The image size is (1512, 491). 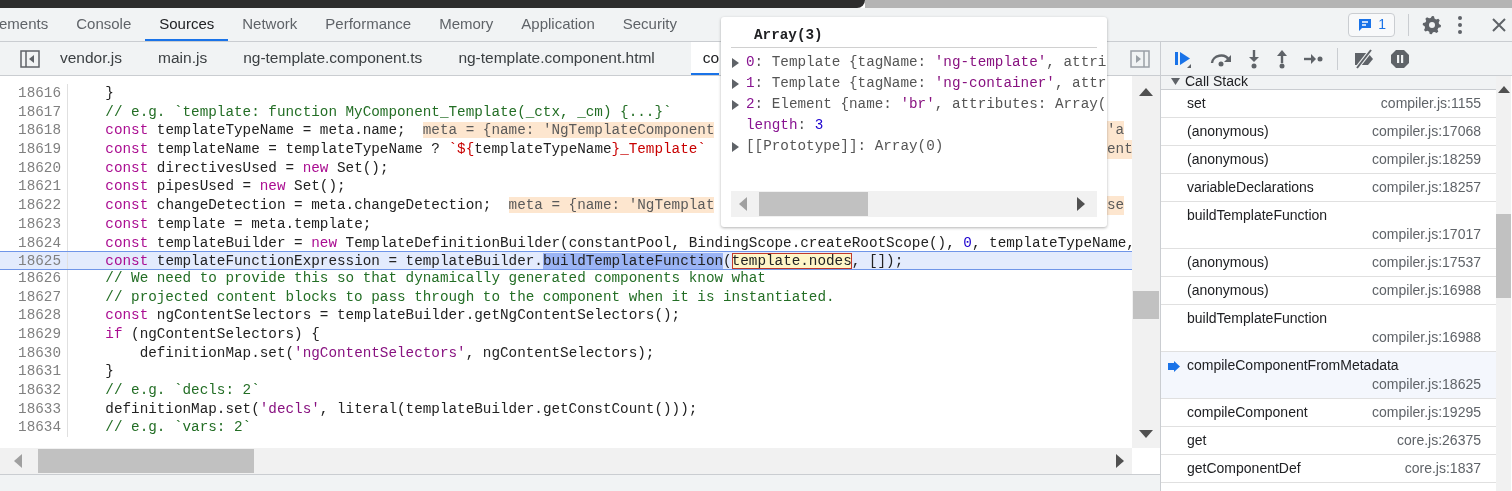 I want to click on line-number: 18628, so click(x=34, y=315).